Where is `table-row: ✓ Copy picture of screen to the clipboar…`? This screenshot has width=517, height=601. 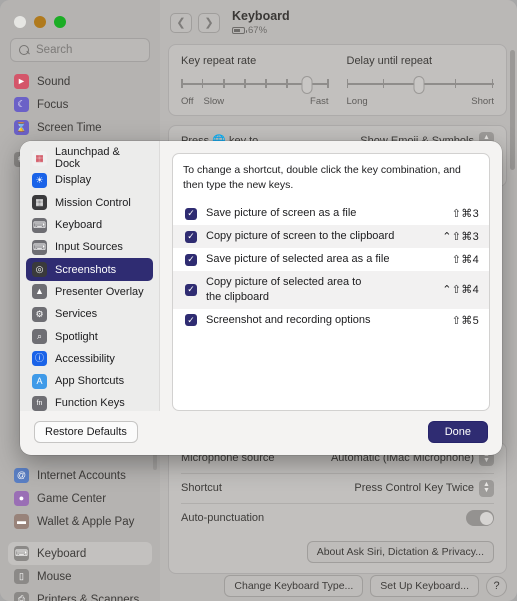
table-row: ✓ Copy picture of screen to the clipboar… is located at coordinates (331, 237).